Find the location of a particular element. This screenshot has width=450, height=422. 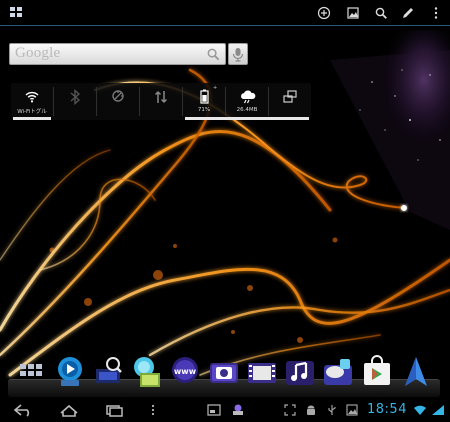

toggle-gps is located at coordinates (118, 101).